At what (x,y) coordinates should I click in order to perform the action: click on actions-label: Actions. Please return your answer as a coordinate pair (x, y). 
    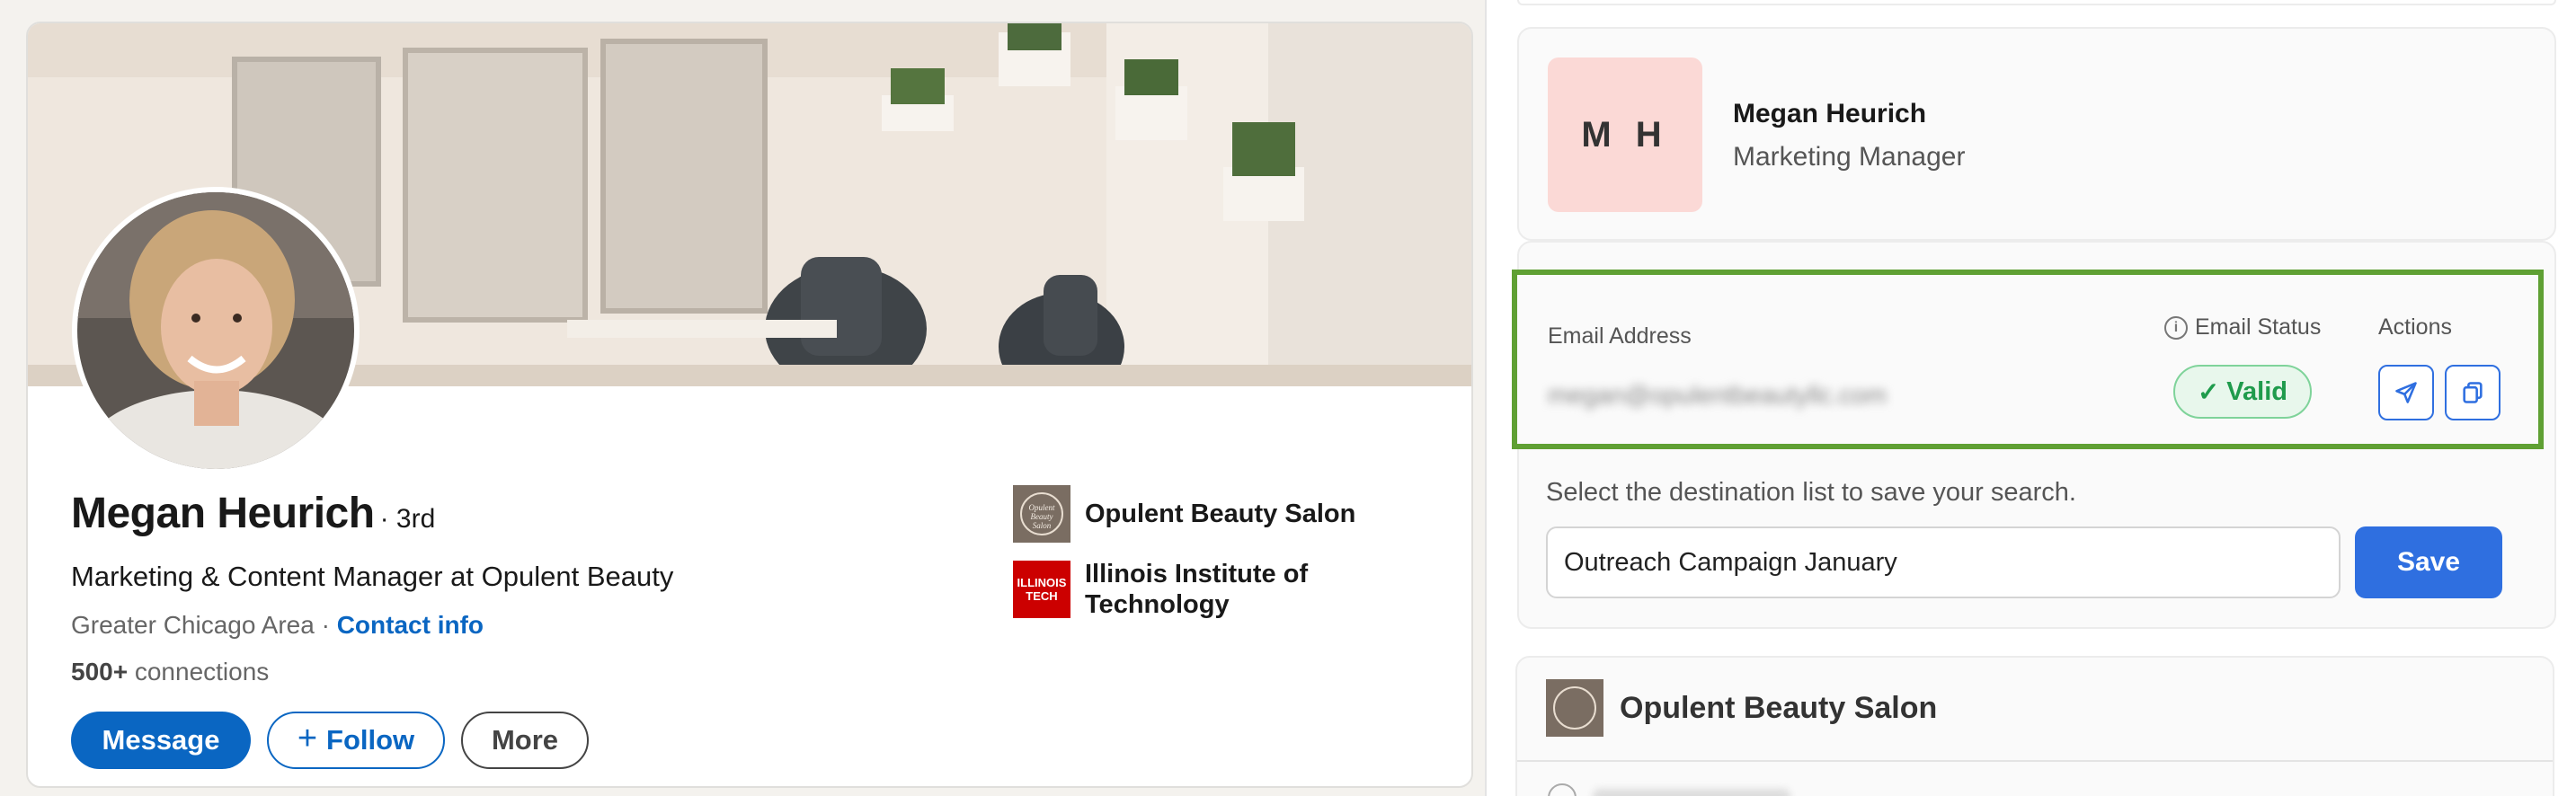
    Looking at the image, I should click on (2415, 327).